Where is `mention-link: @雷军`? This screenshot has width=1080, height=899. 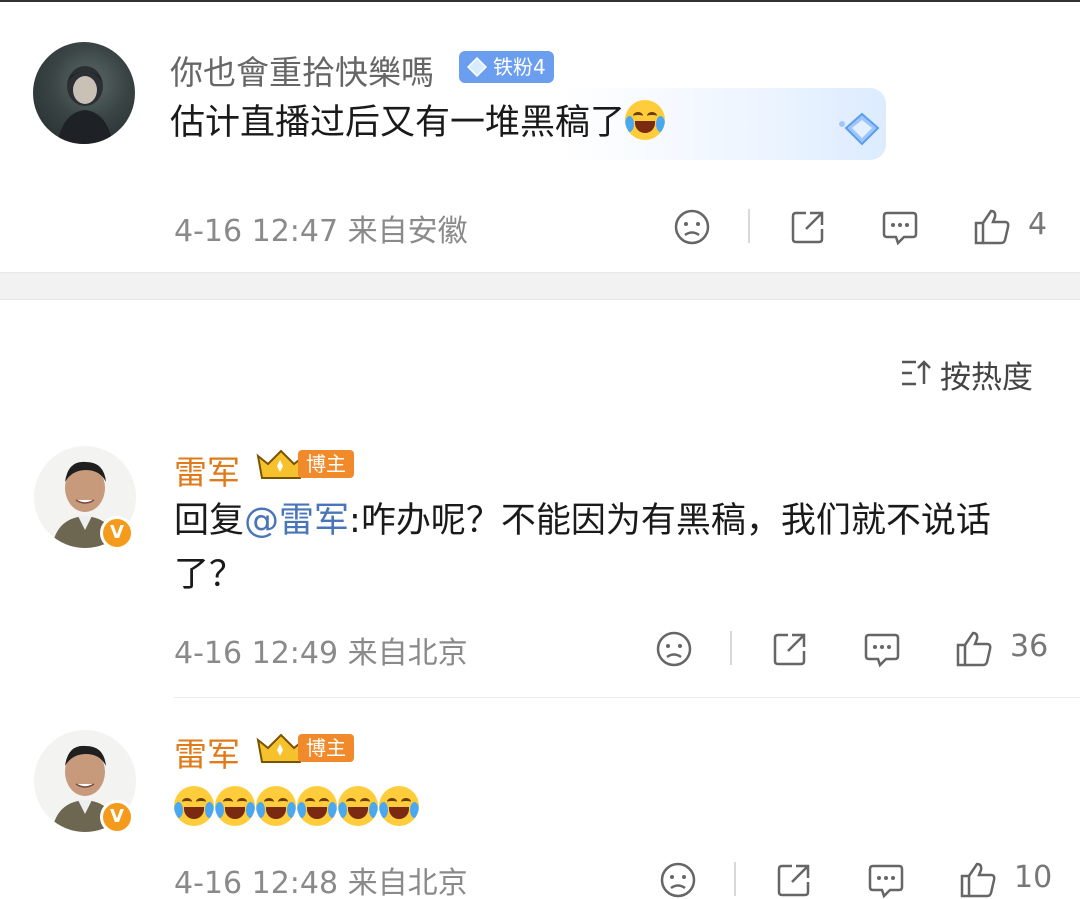 mention-link: @雷军 is located at coordinates (296, 521).